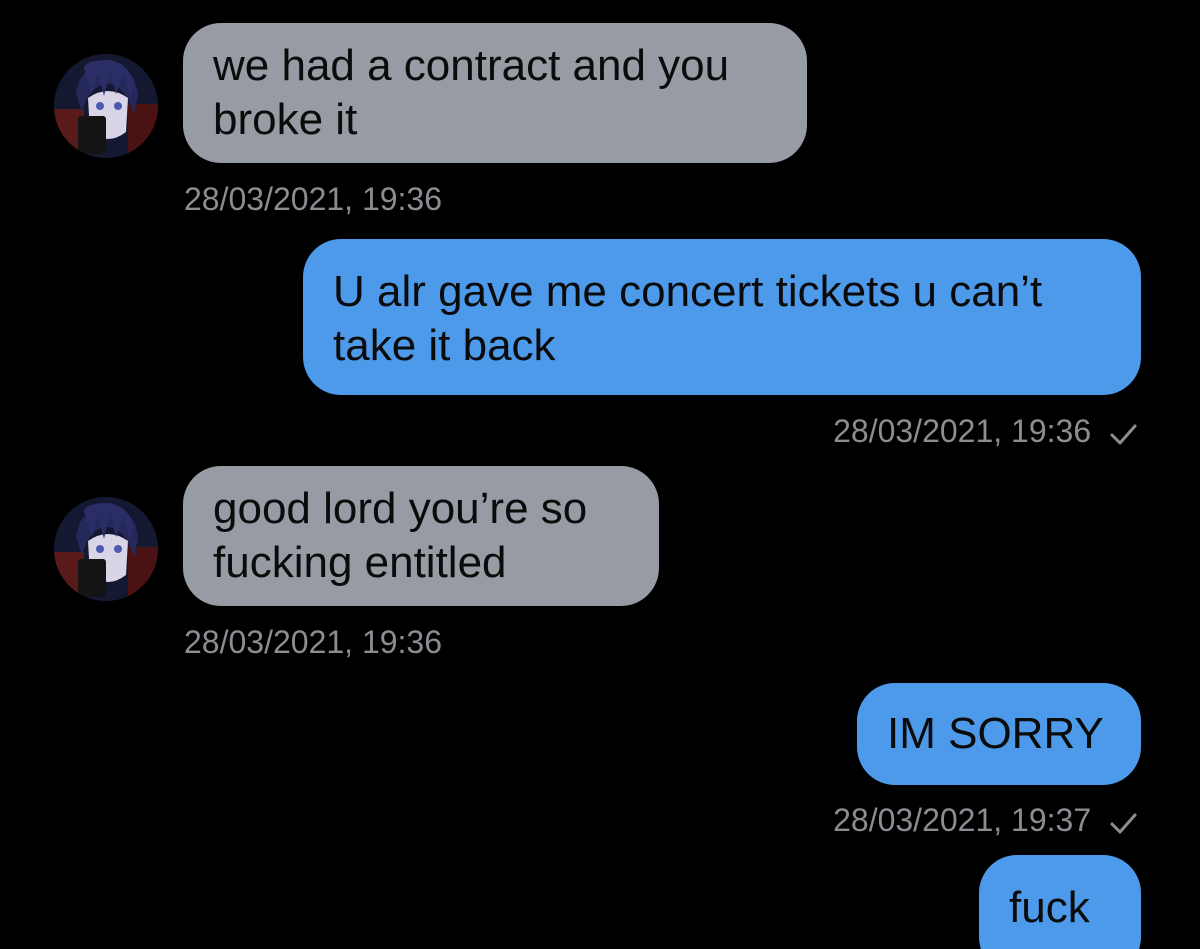 The image size is (1200, 949). I want to click on message-text: IM SORRY, so click(995, 733).